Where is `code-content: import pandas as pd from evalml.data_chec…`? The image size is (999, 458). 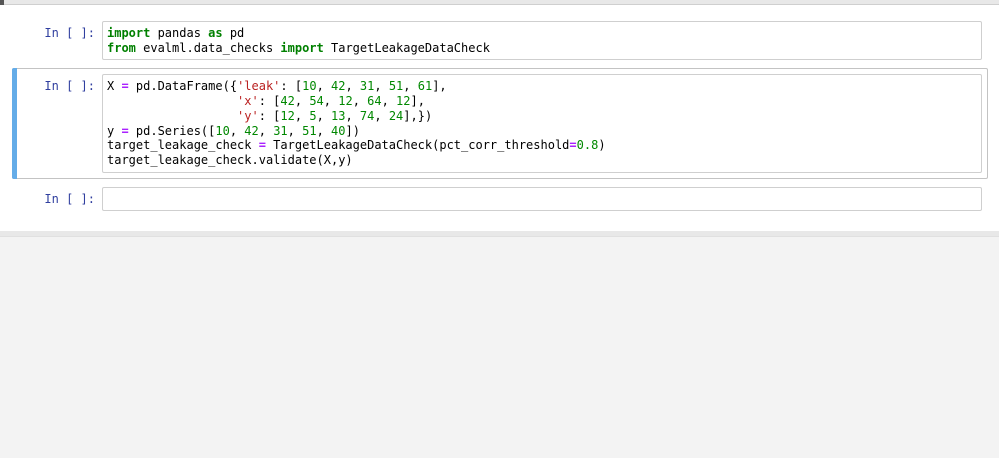 code-content: import pandas as pd from evalml.data_chec… is located at coordinates (298, 40).